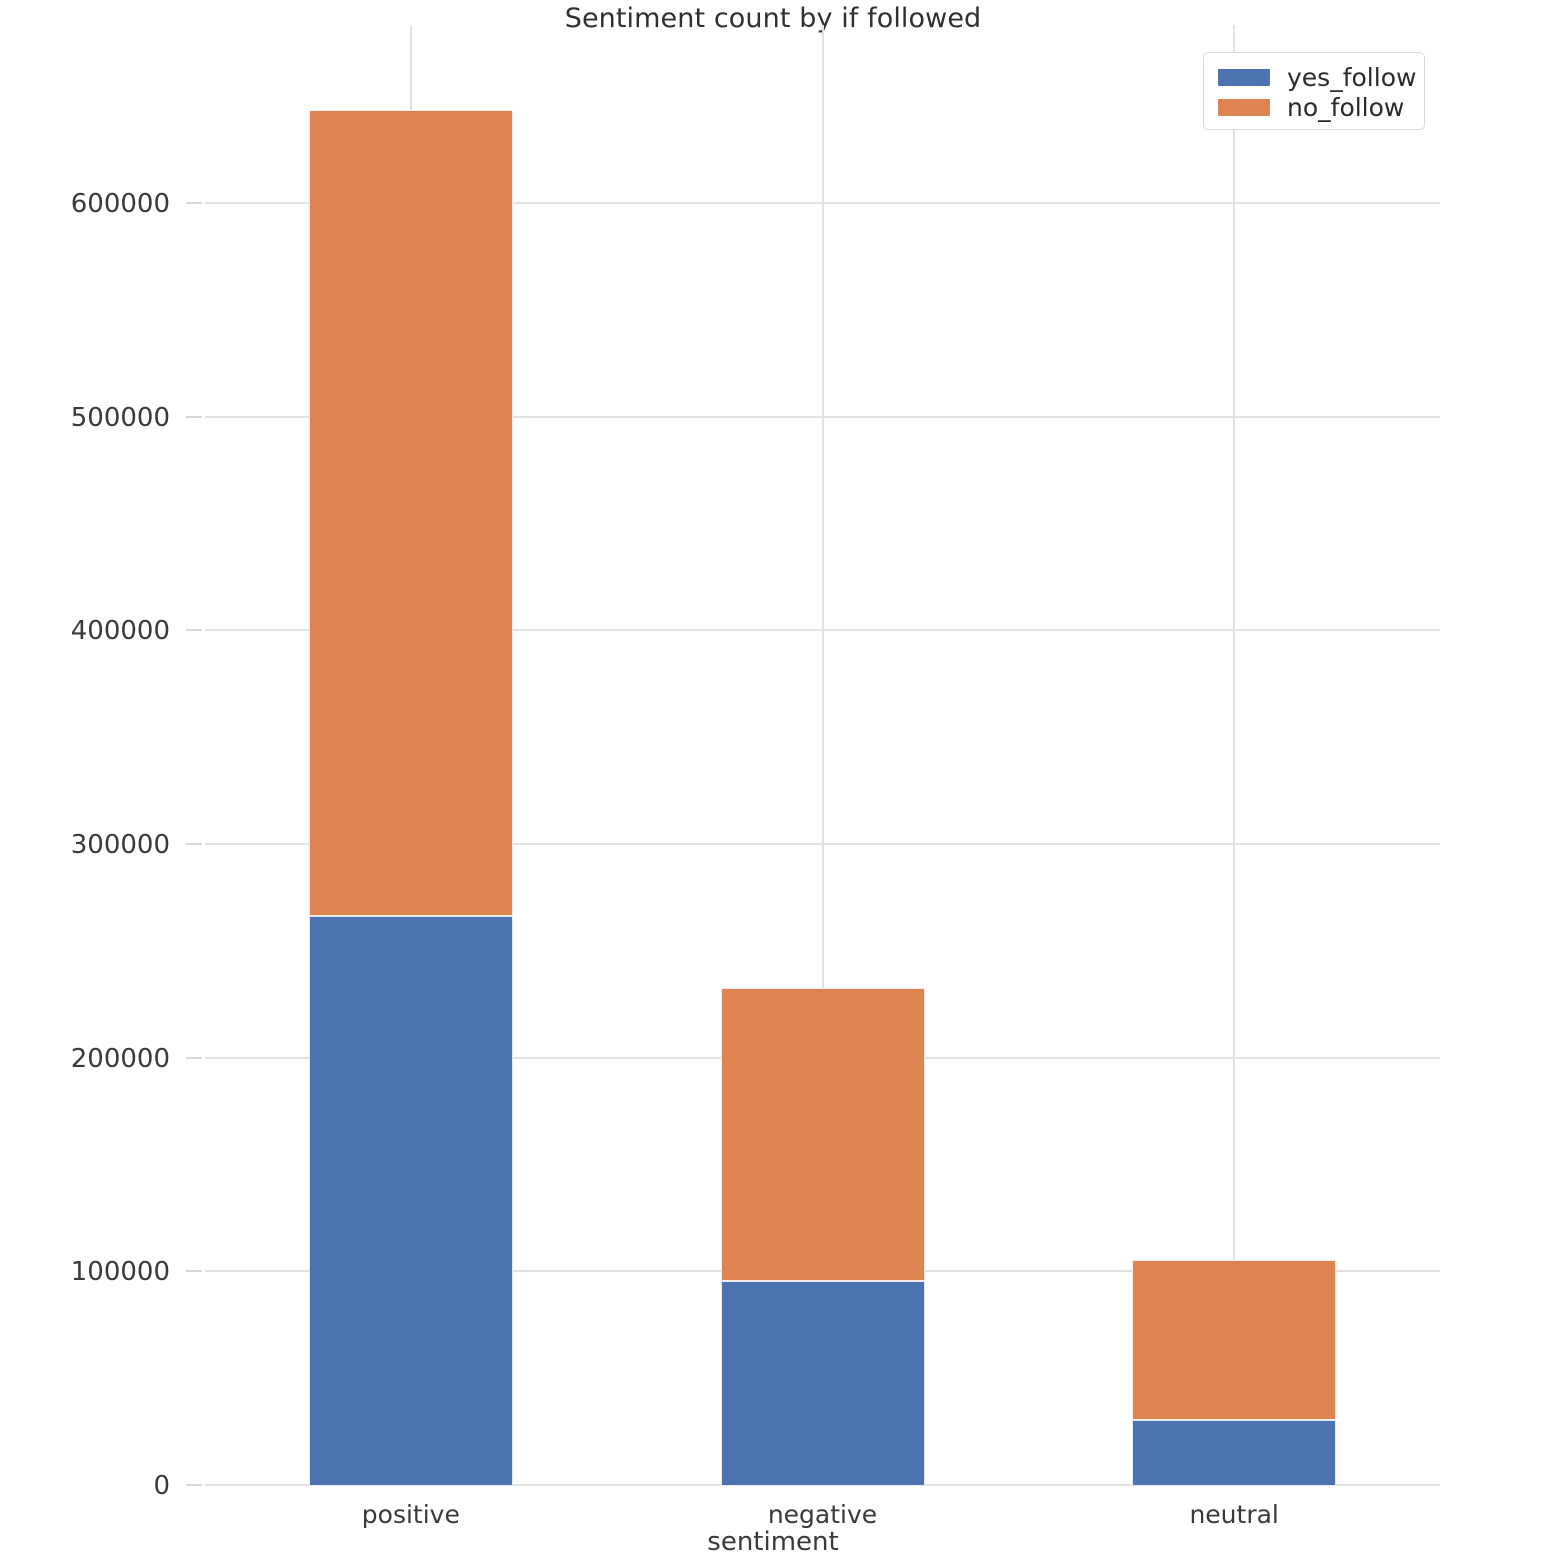  I want to click on y-axis-tick-labels: 0 100000 200000 300000 400000 500000 600000, so click(90, 763).